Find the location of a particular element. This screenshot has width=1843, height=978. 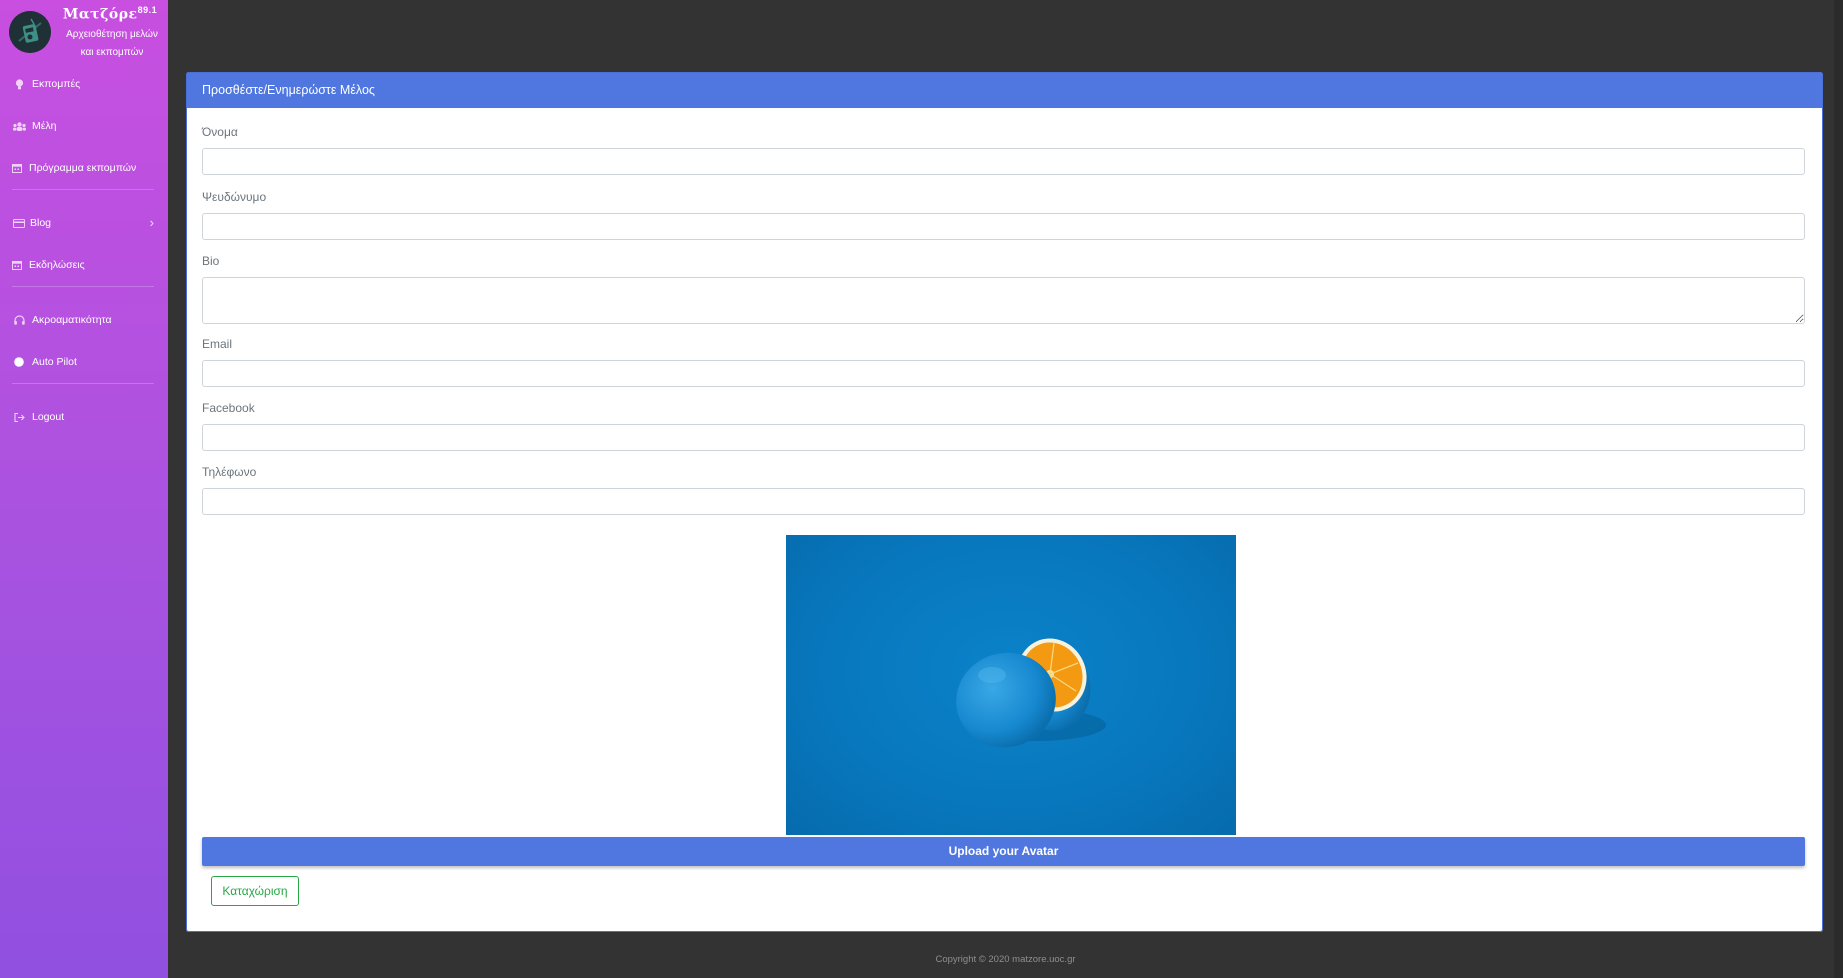

avatar-preview is located at coordinates (1011, 685).